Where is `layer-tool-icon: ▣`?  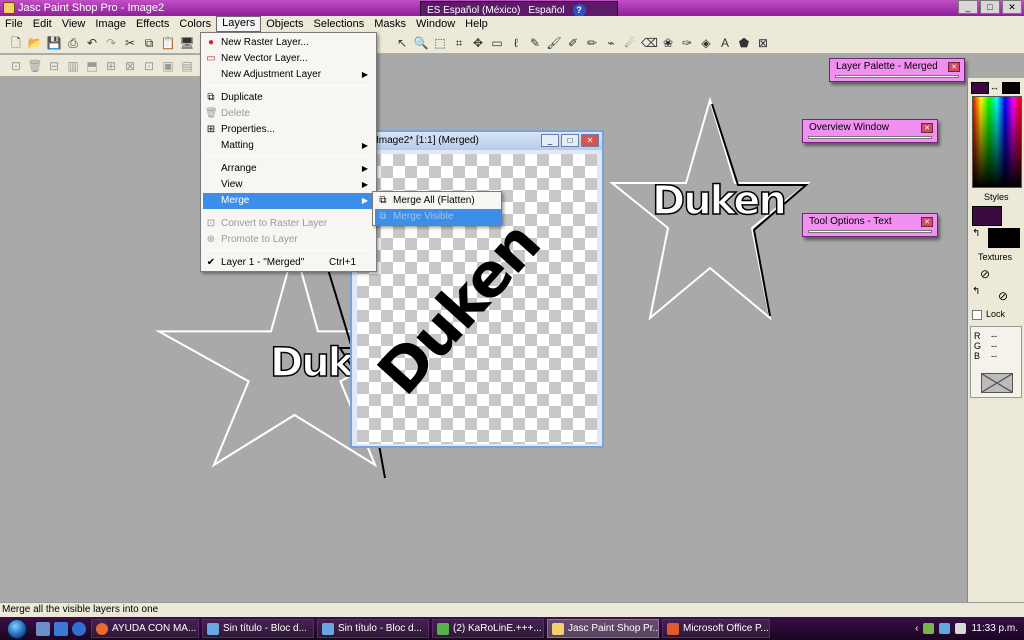 layer-tool-icon: ▣ is located at coordinates (168, 66).